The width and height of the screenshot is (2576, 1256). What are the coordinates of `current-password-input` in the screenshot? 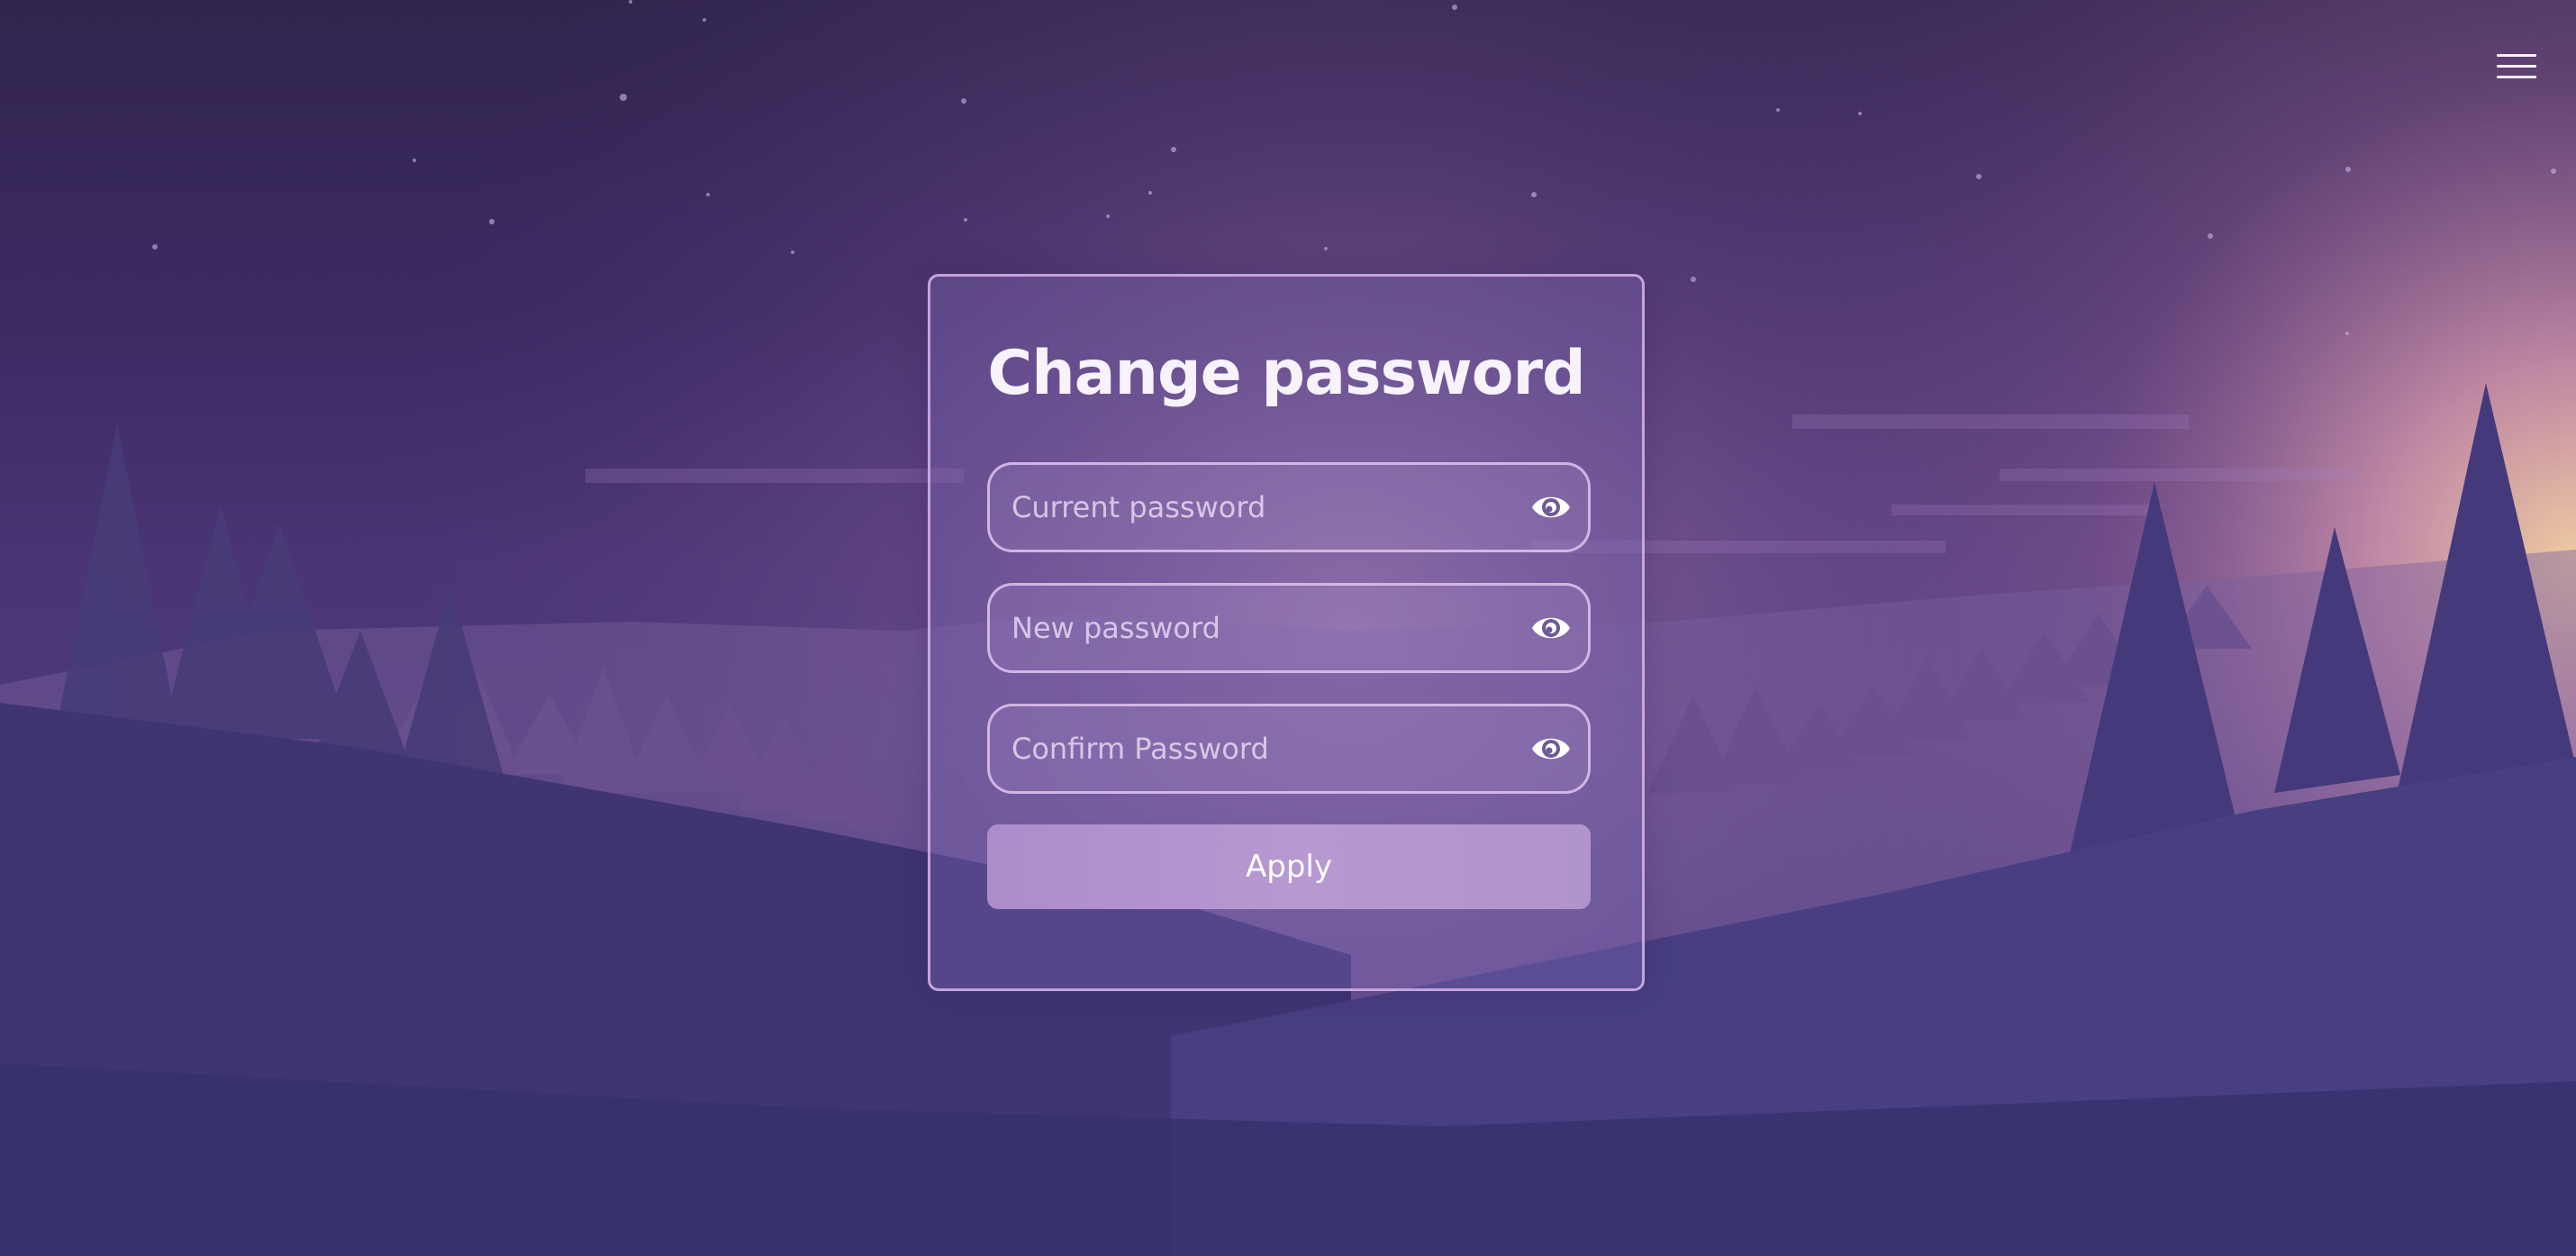 It's located at (1254, 508).